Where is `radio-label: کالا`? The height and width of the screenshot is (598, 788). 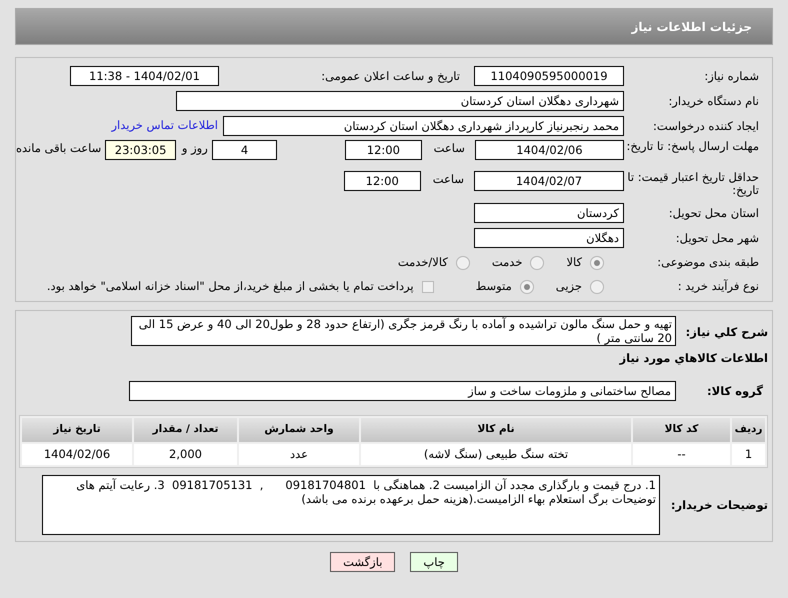 radio-label: کالا is located at coordinates (574, 262).